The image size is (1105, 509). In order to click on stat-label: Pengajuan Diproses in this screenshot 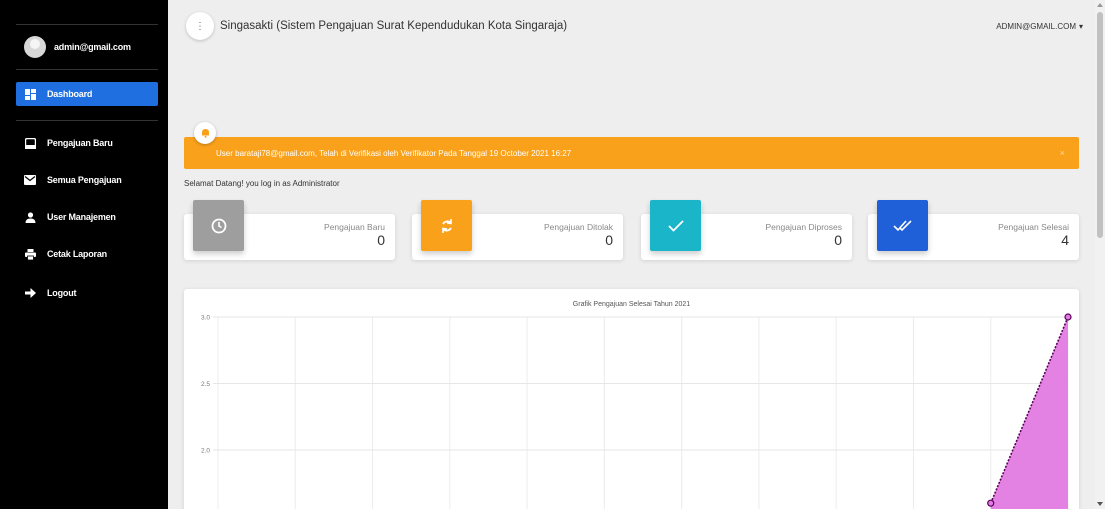, I will do `click(803, 227)`.